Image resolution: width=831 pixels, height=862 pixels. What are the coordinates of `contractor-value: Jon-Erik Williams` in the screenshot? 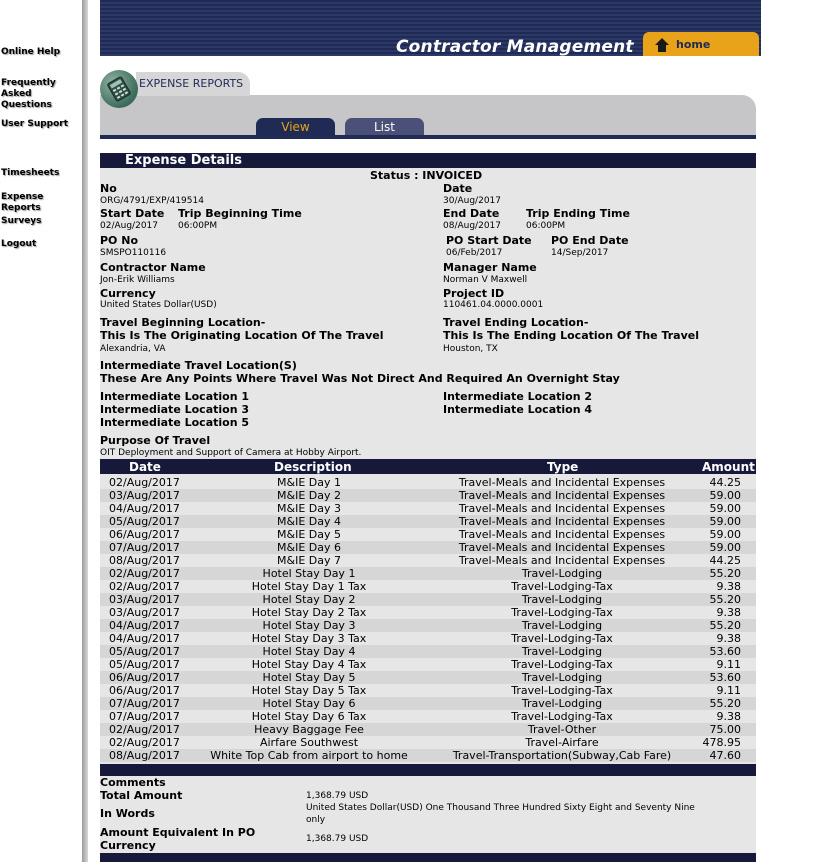 It's located at (137, 280).